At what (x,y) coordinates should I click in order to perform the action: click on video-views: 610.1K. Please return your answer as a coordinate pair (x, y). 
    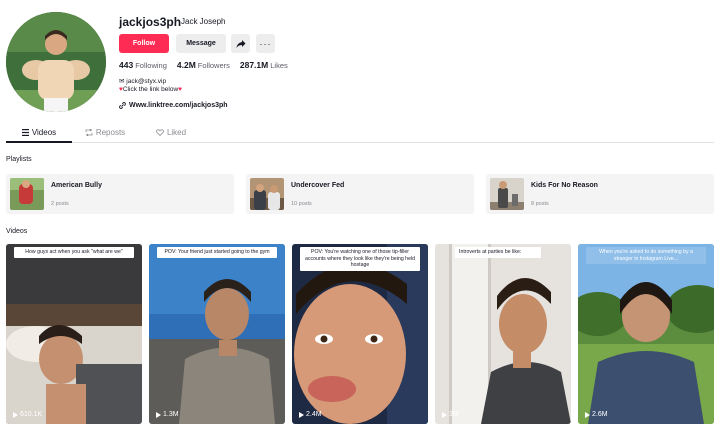
    Looking at the image, I should click on (27, 414).